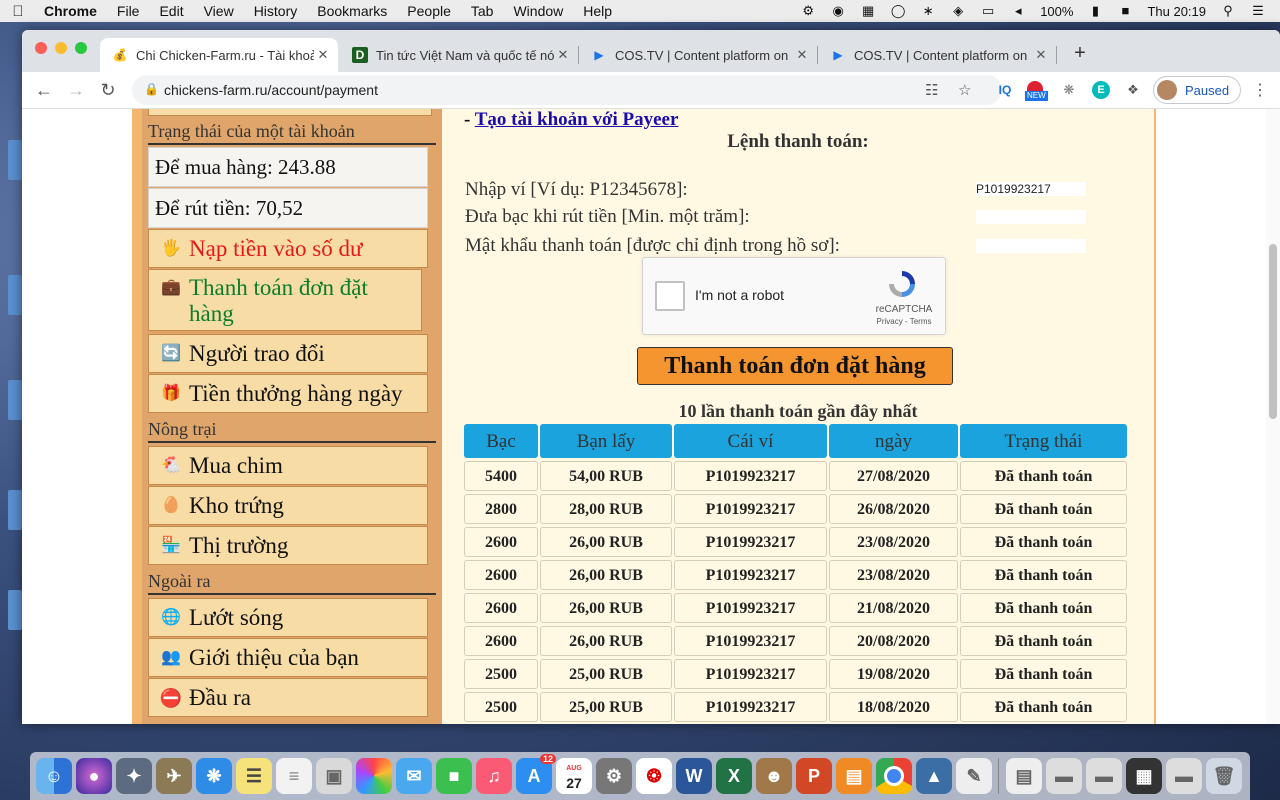 The width and height of the screenshot is (1280, 800). I want to click on sidebar-item-deposit: 🖐 Nạp tiền vào số dư, so click(288, 248).